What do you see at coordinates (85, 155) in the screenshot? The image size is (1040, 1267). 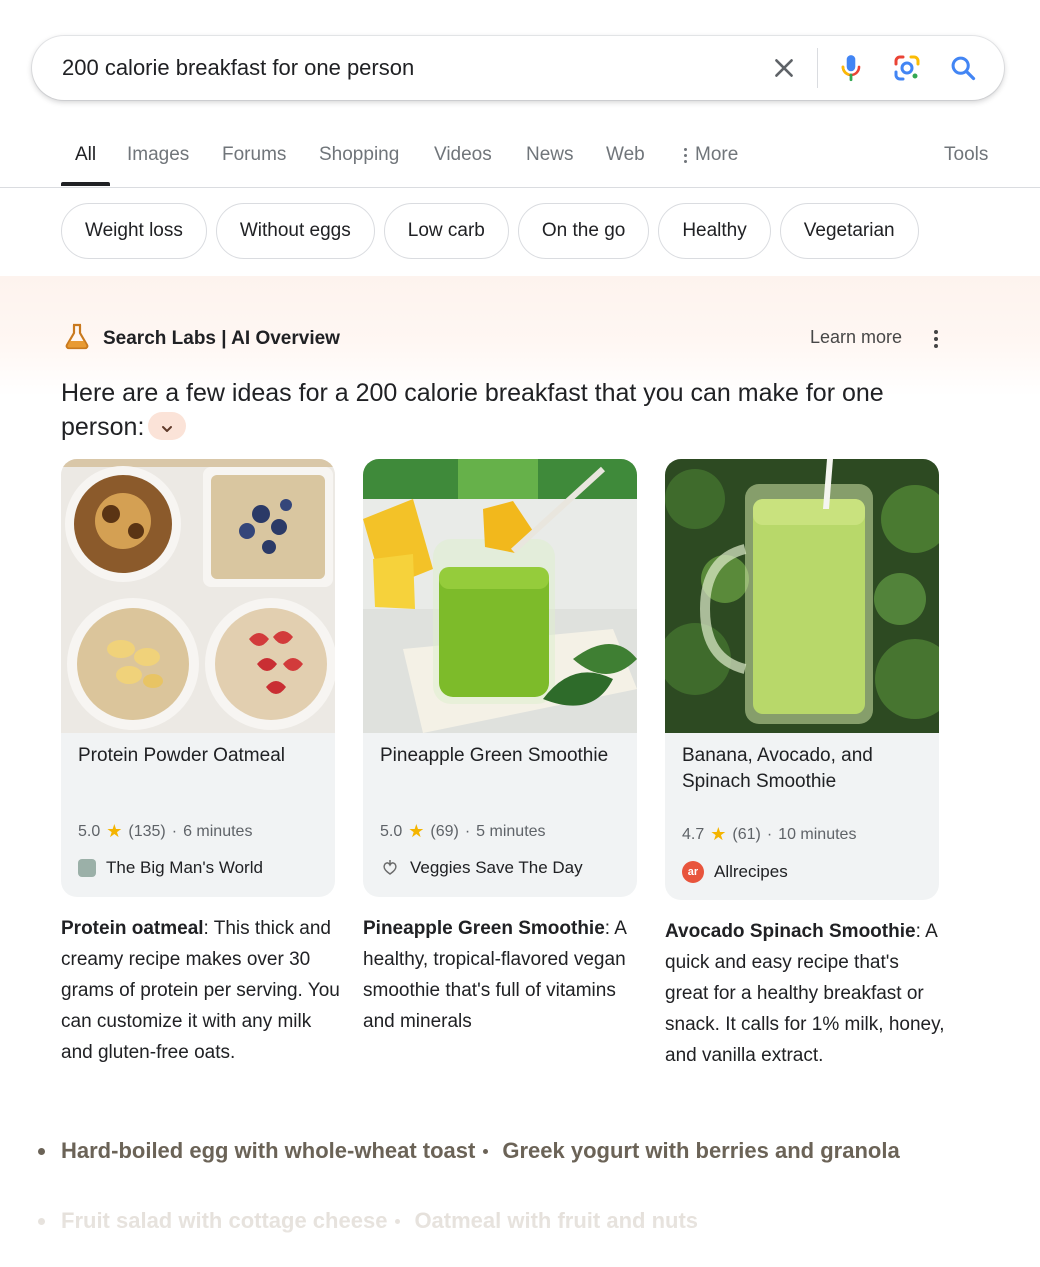 I see `tab-all: All` at bounding box center [85, 155].